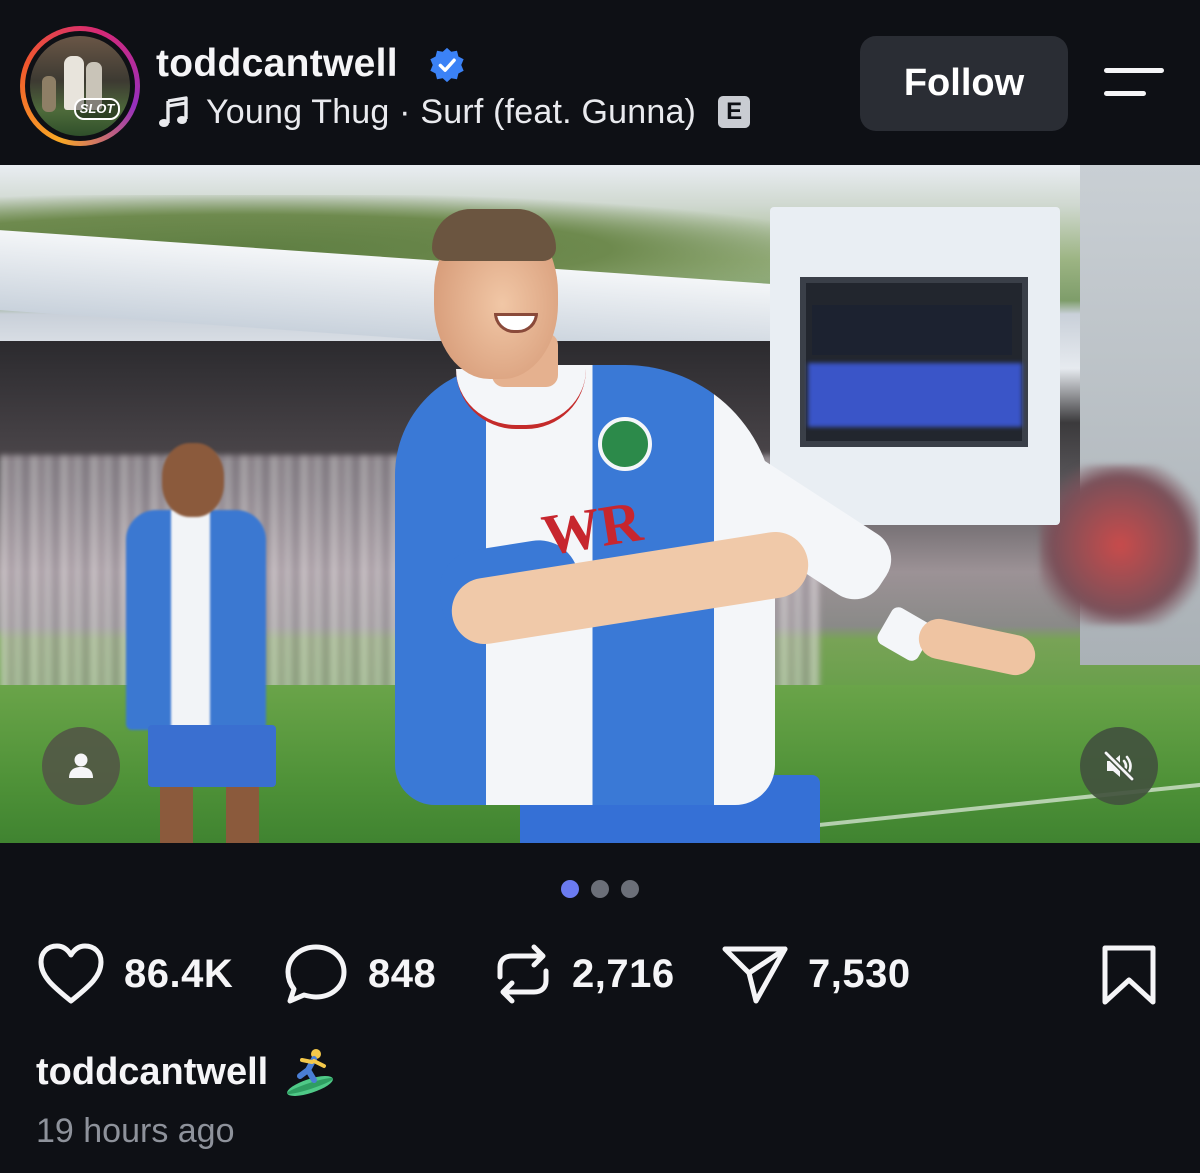 The height and width of the screenshot is (1173, 1200). I want to click on surfer-emoji, so click(310, 1072).